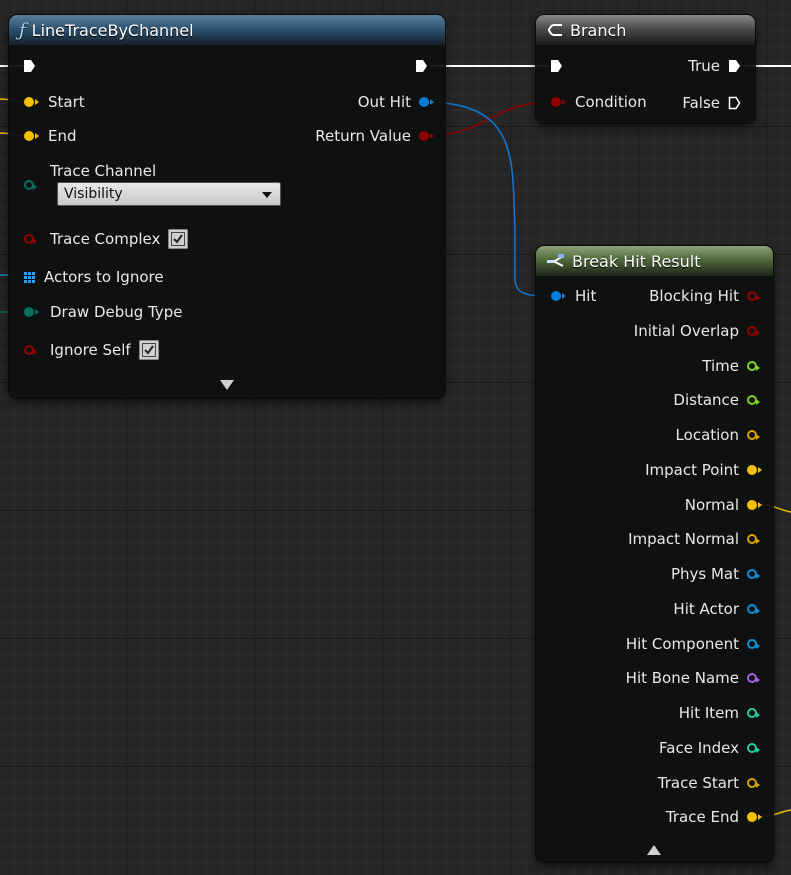 Image resolution: width=791 pixels, height=875 pixels. What do you see at coordinates (711, 504) in the screenshot?
I see `hit-output-label: Normal` at bounding box center [711, 504].